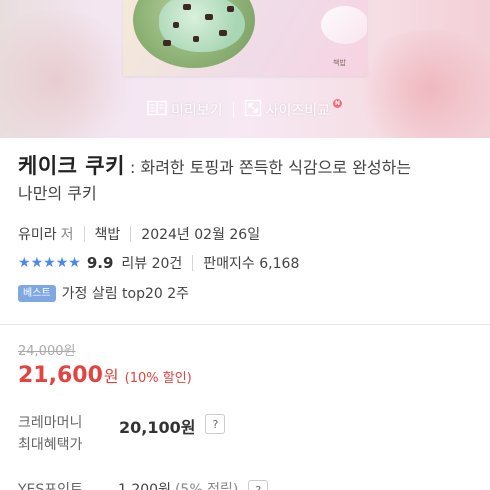 This screenshot has width=490, height=490. What do you see at coordinates (157, 427) in the screenshot?
I see `benefit-price: 20,100원` at bounding box center [157, 427].